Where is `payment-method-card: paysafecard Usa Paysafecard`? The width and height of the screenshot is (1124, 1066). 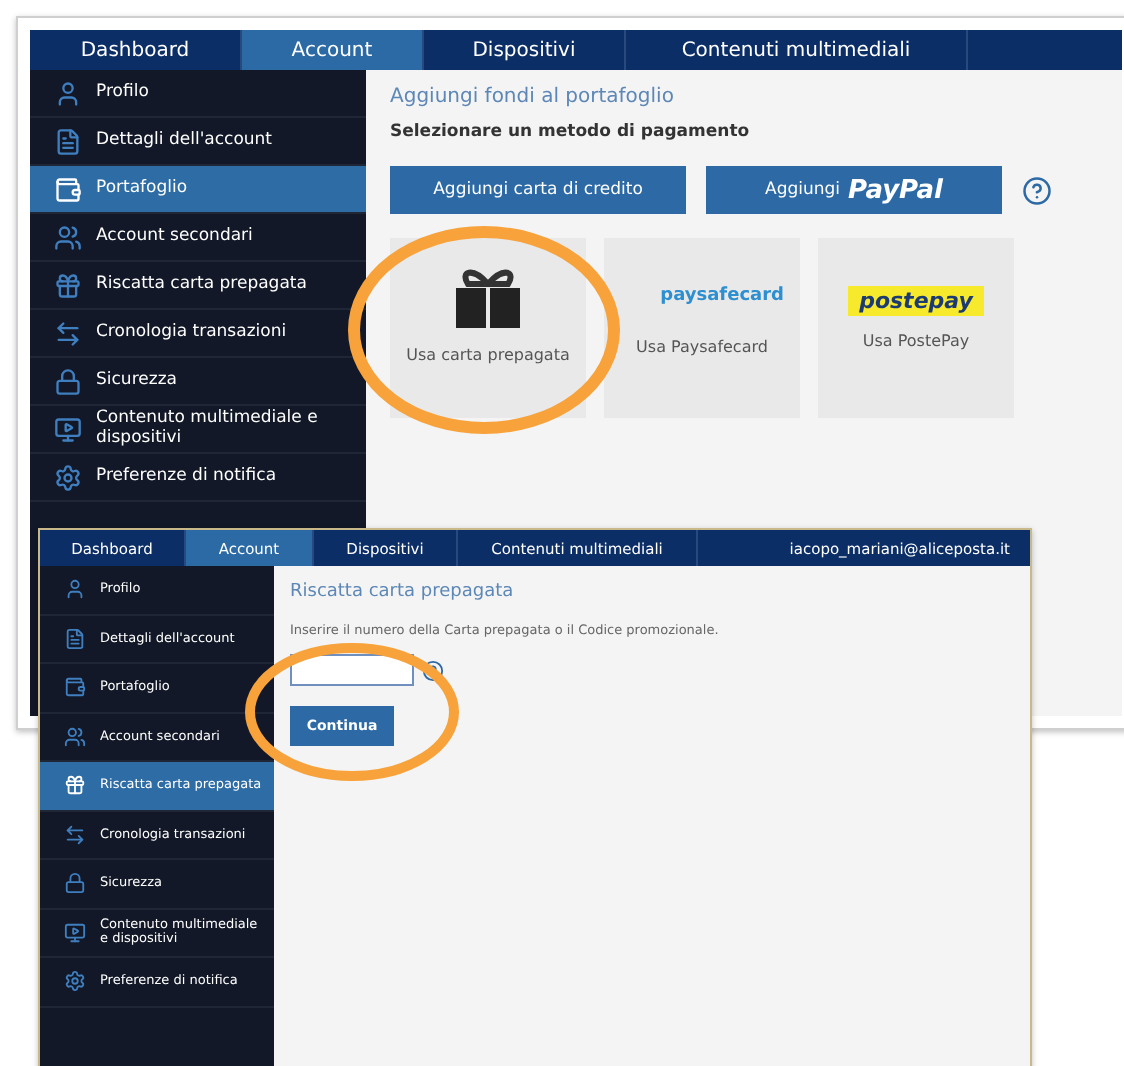 payment-method-card: paysafecard Usa Paysafecard is located at coordinates (702, 328).